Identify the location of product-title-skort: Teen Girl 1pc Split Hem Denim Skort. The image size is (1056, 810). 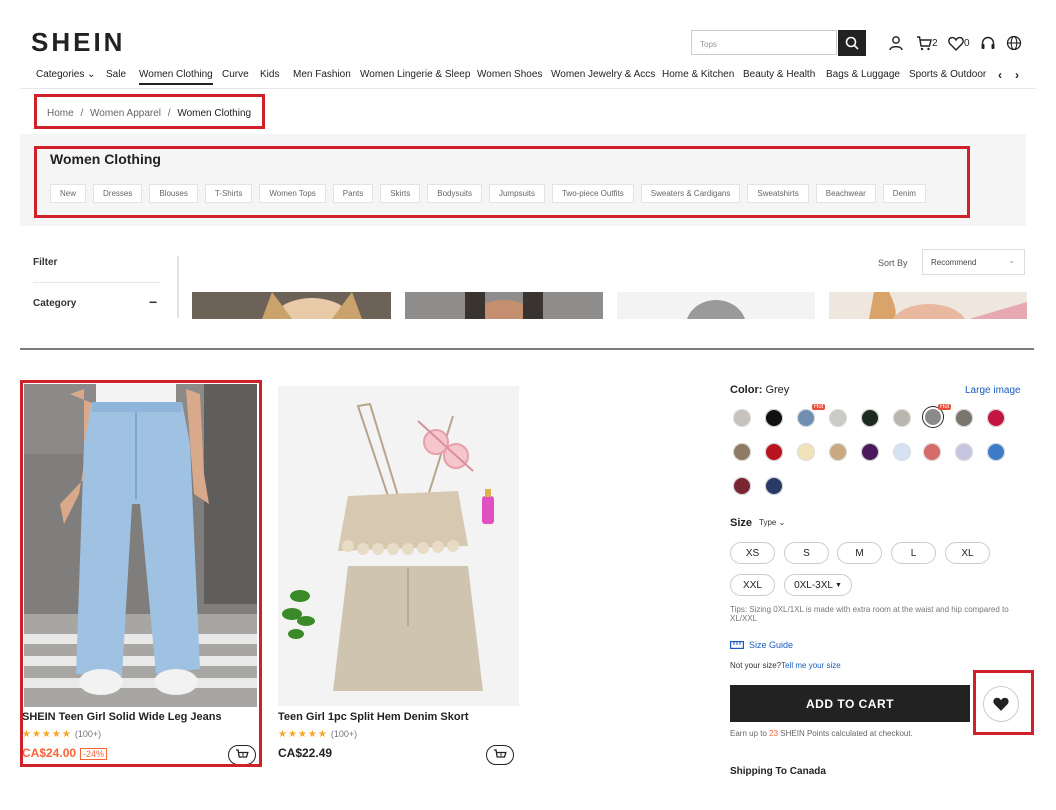
(373, 717).